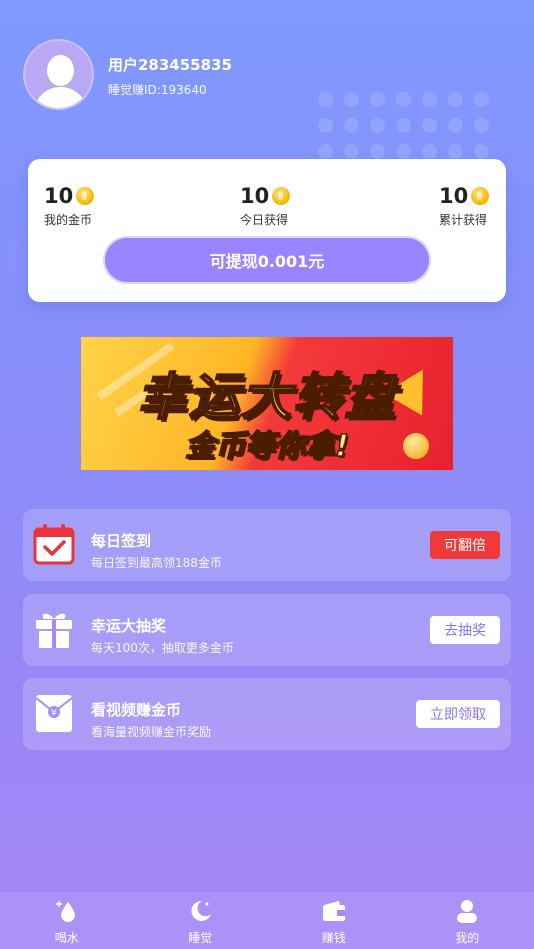  I want to click on avatar-head, so click(60, 70).